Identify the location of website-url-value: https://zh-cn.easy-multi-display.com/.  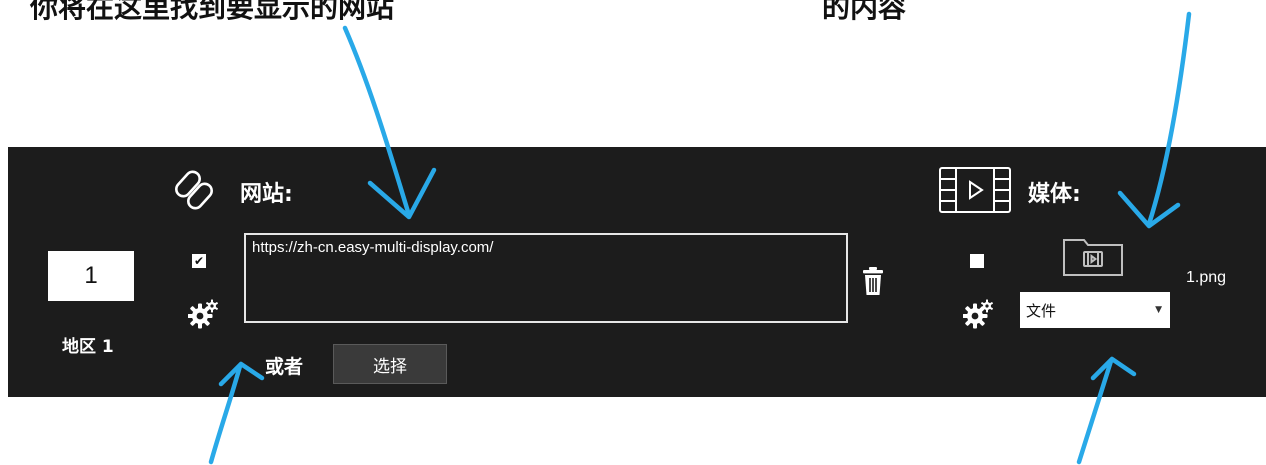
(373, 247).